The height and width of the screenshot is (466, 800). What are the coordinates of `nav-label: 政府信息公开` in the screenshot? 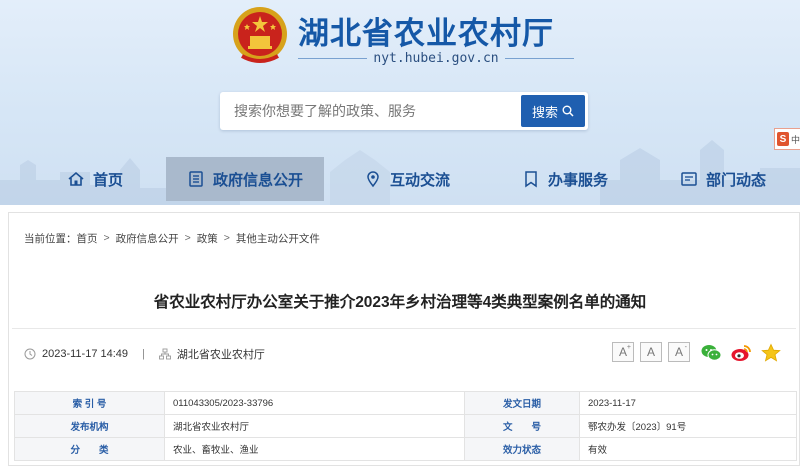 It's located at (257, 180).